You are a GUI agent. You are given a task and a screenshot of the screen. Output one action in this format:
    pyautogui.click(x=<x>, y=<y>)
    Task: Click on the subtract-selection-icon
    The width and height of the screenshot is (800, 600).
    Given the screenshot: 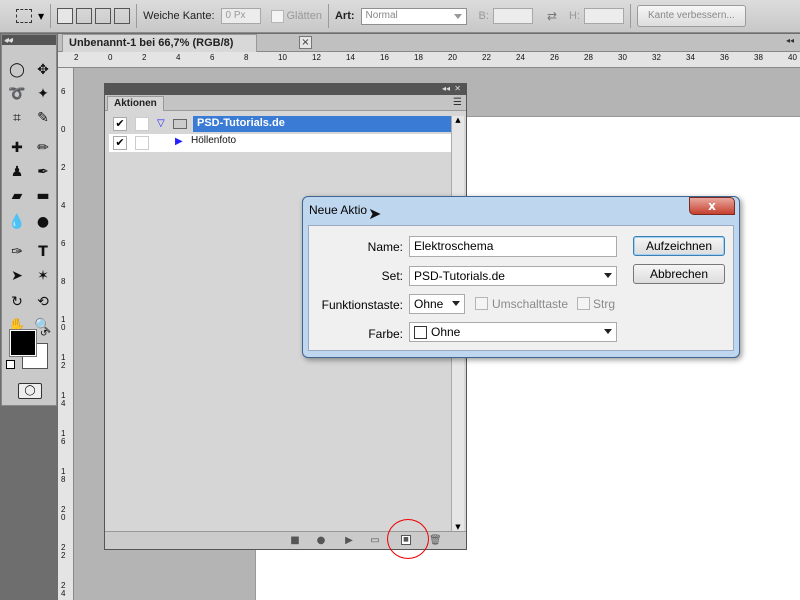 What is the action you would take?
    pyautogui.click(x=103, y=16)
    